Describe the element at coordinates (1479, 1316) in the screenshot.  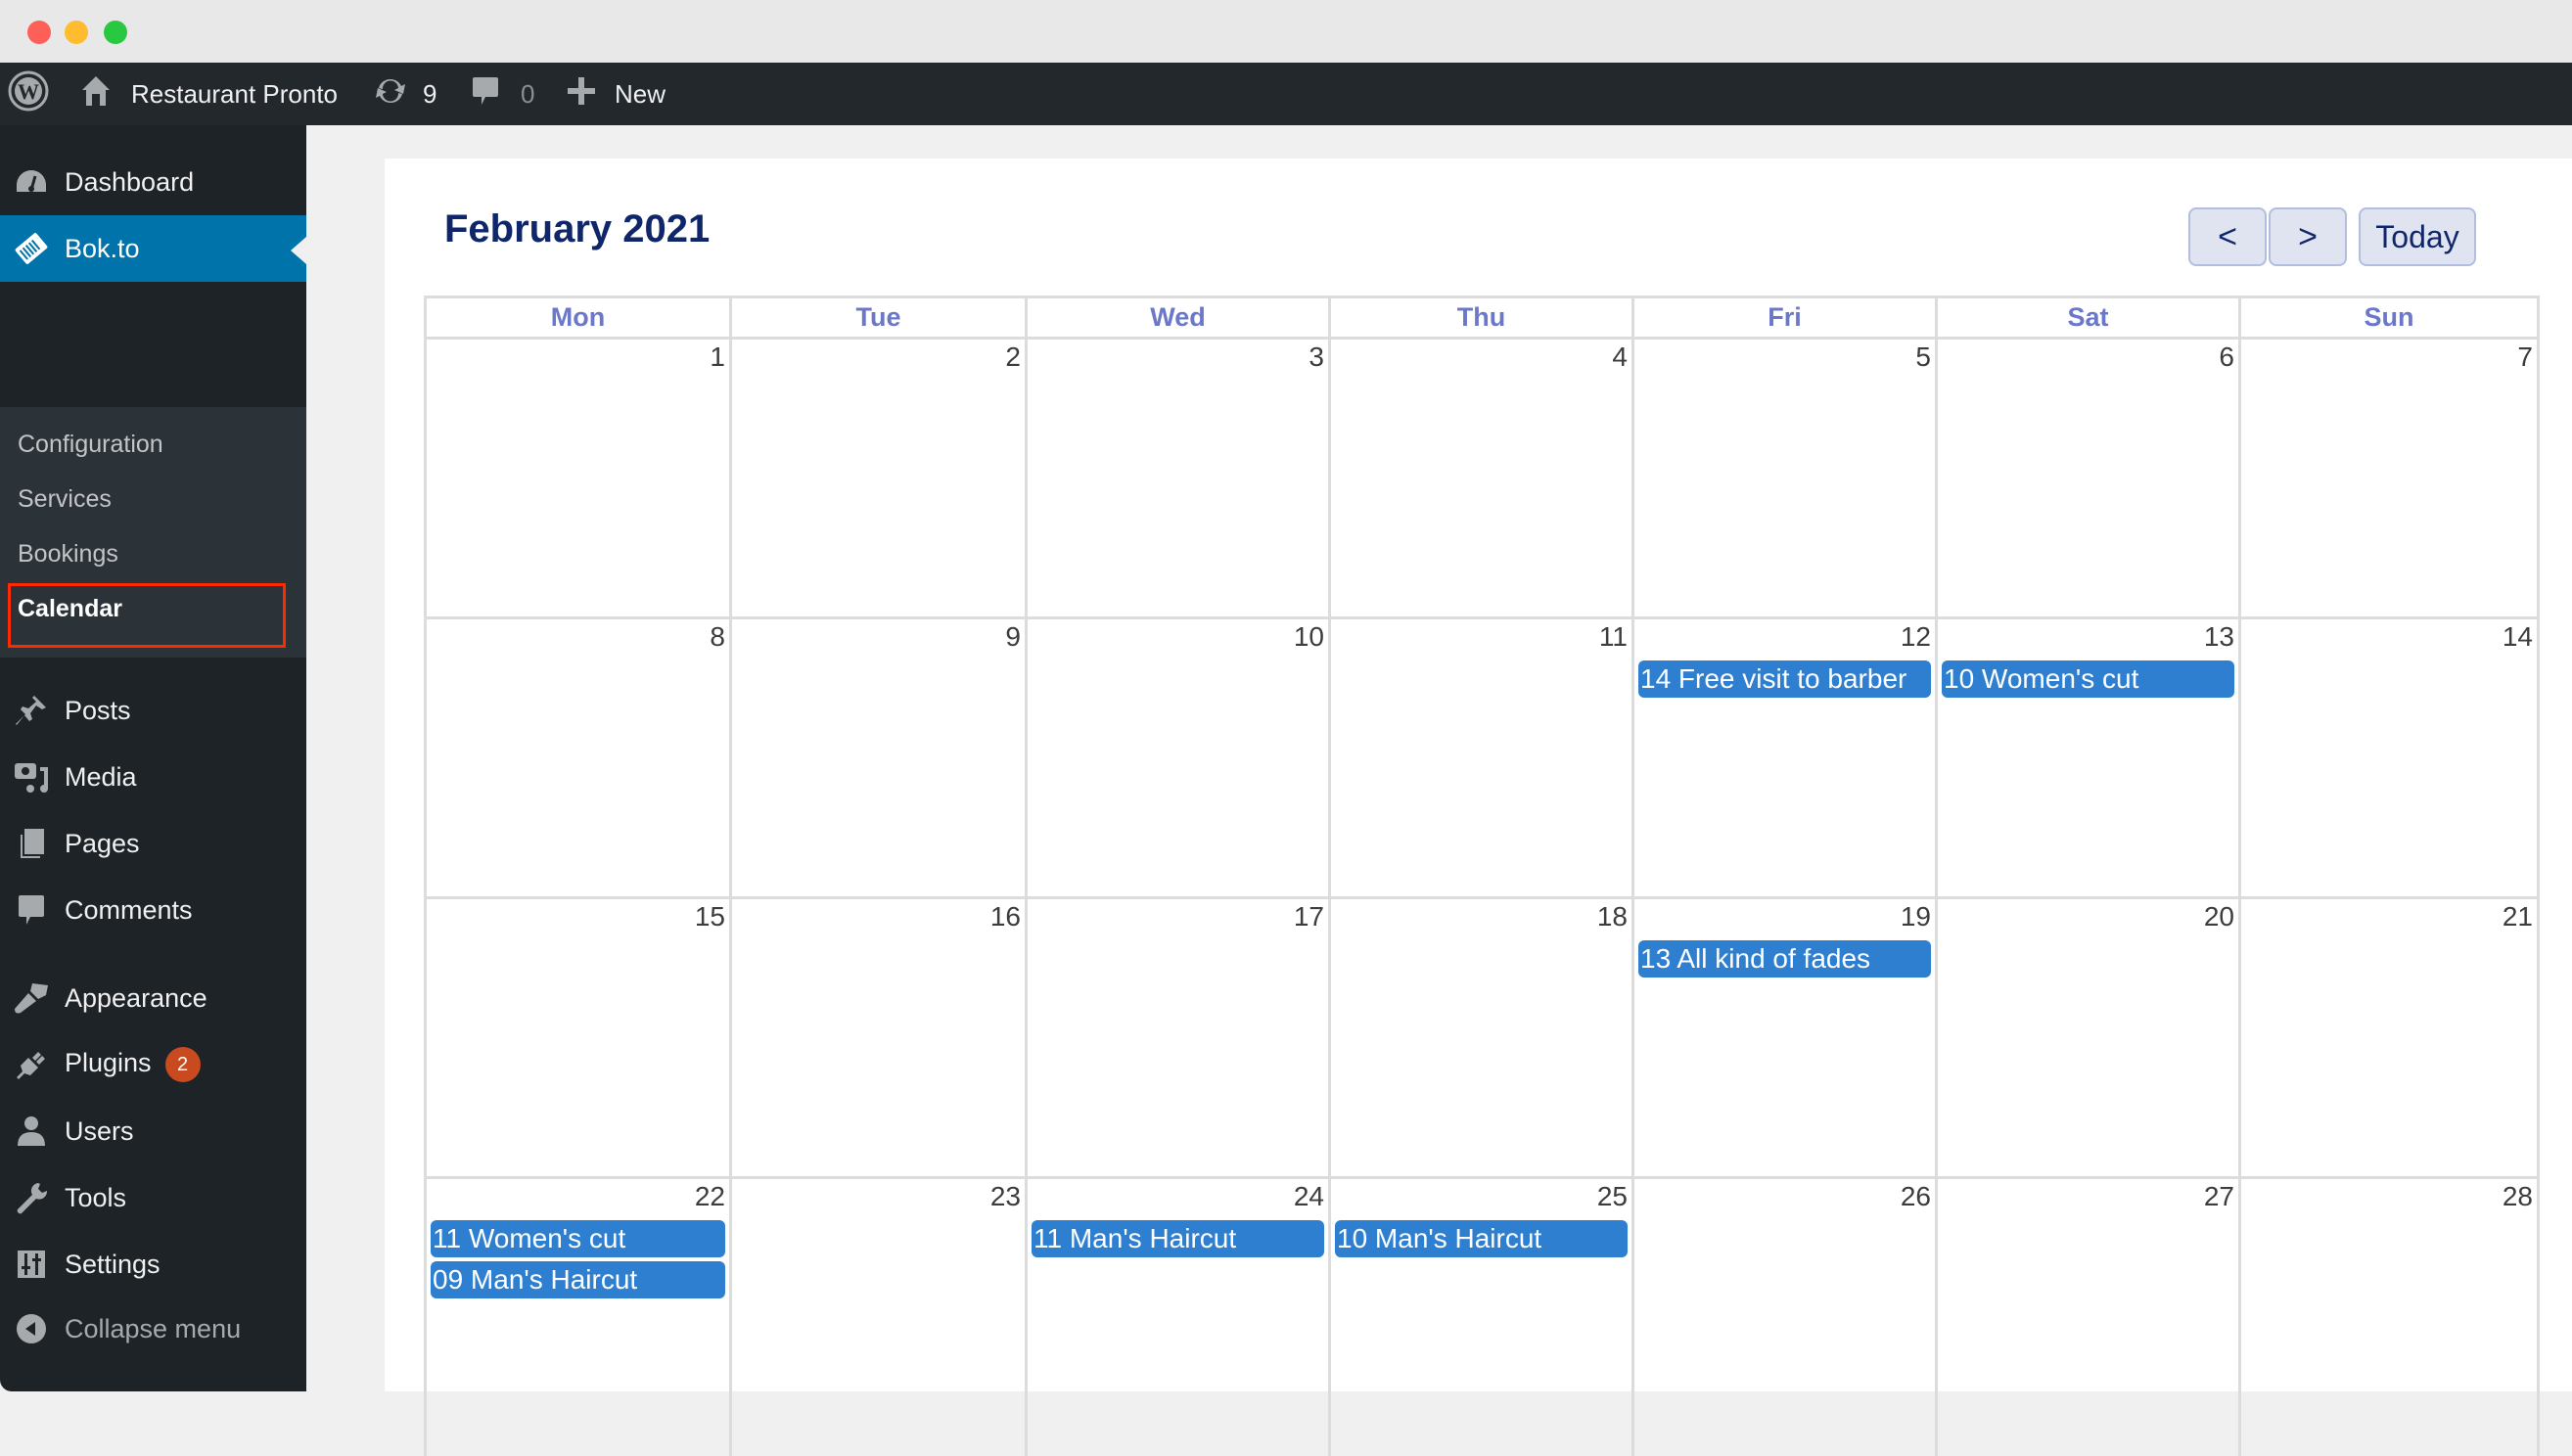
I see `calendar-day-cell: 25 10 Man's Haircut` at that location.